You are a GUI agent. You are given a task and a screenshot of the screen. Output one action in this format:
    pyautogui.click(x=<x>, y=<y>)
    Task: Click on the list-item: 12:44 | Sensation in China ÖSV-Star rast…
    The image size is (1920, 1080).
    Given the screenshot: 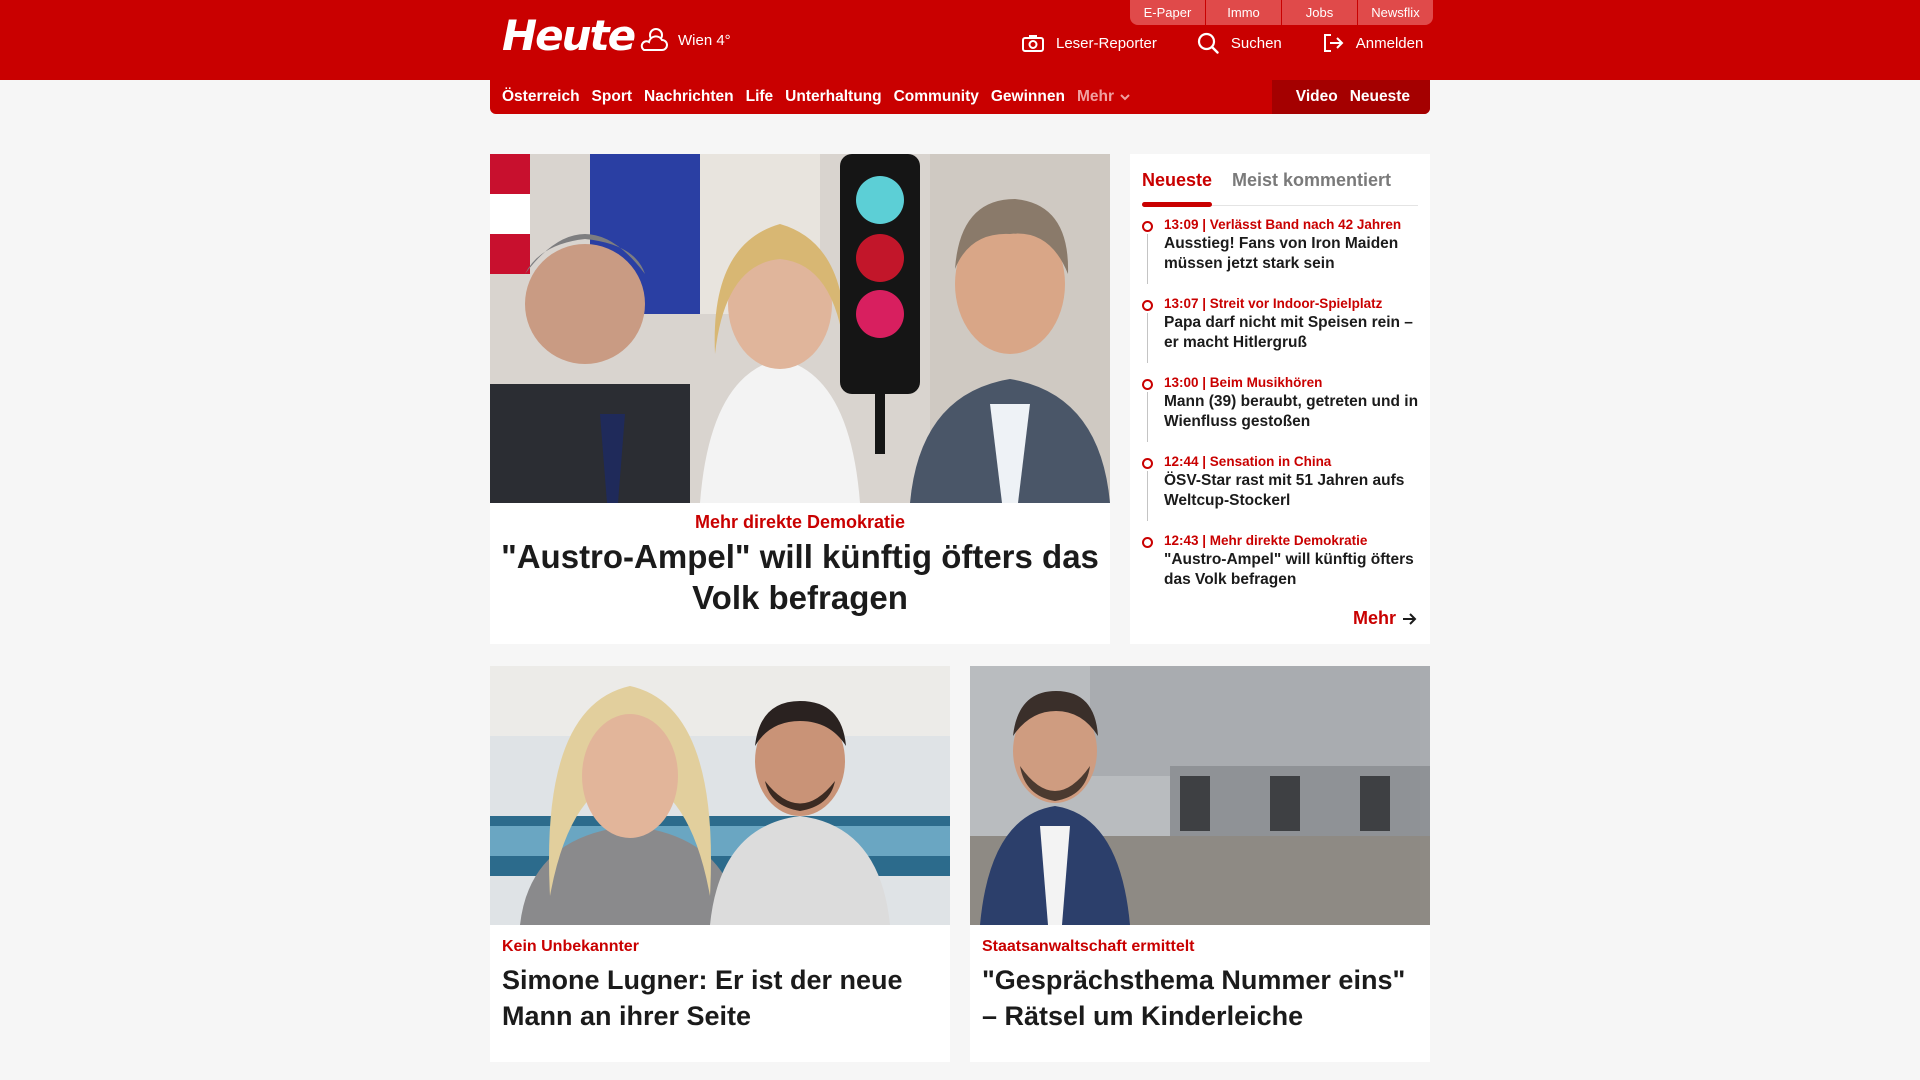 What is the action you would take?
    pyautogui.click(x=1282, y=492)
    